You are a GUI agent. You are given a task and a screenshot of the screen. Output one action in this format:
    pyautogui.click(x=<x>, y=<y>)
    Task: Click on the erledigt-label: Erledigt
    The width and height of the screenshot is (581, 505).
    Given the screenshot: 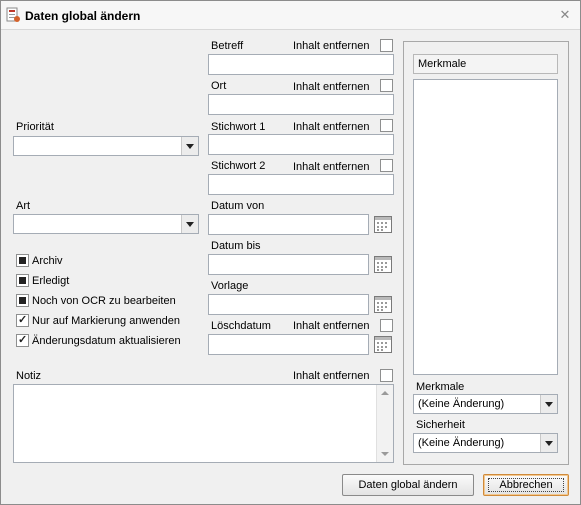 What is the action you would take?
    pyautogui.click(x=51, y=281)
    